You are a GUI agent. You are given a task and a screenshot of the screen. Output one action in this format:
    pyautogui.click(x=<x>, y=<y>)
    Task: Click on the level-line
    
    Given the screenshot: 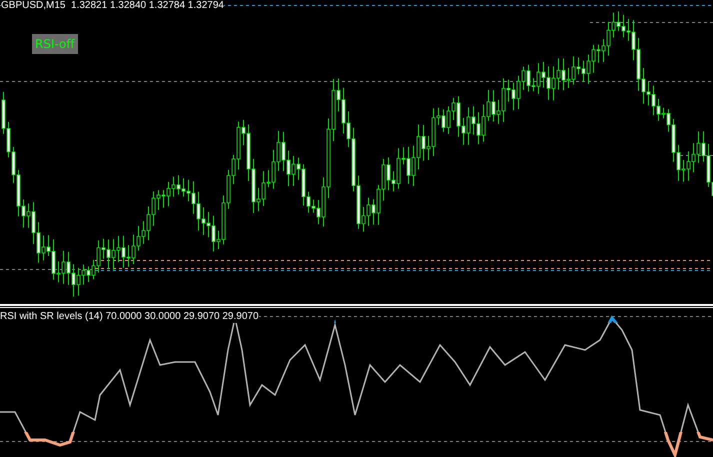 What is the action you would take?
    pyautogui.click(x=696, y=155)
    